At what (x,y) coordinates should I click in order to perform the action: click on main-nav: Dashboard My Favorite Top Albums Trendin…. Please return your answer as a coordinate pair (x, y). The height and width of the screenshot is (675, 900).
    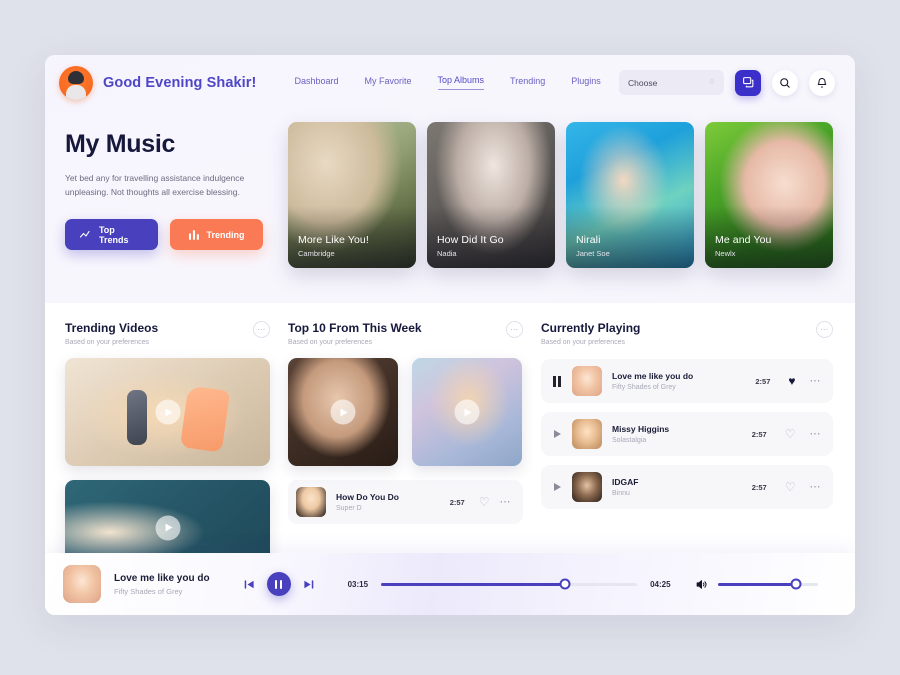
    Looking at the image, I should click on (447, 82).